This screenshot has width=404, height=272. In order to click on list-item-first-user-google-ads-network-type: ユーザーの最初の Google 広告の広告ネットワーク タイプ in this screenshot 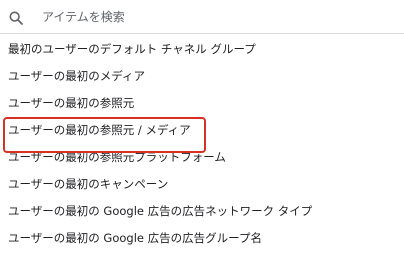, I will do `click(202, 211)`.